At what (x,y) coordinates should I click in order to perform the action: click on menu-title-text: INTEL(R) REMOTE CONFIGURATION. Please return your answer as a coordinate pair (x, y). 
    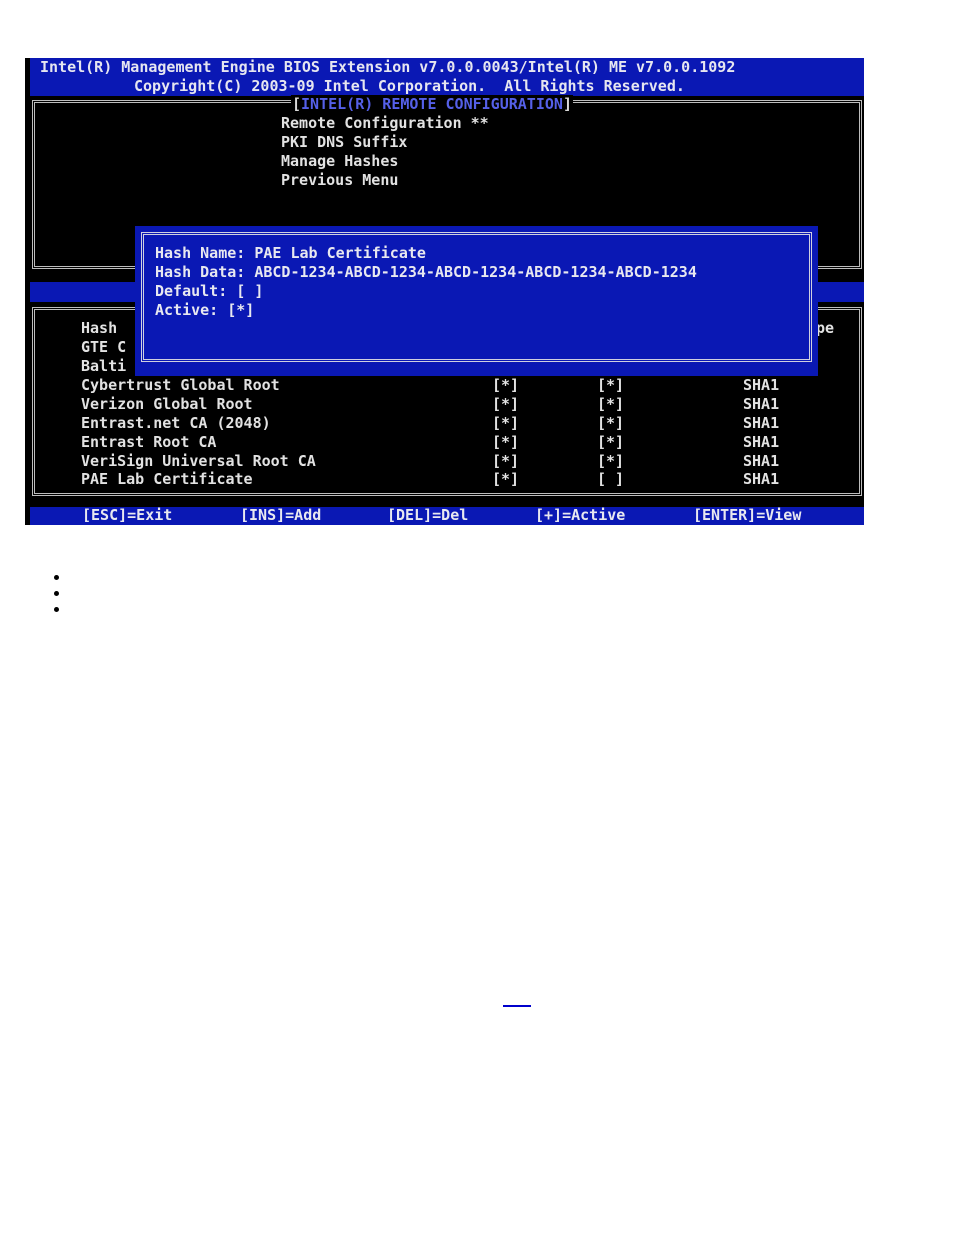
    Looking at the image, I should click on (432, 104).